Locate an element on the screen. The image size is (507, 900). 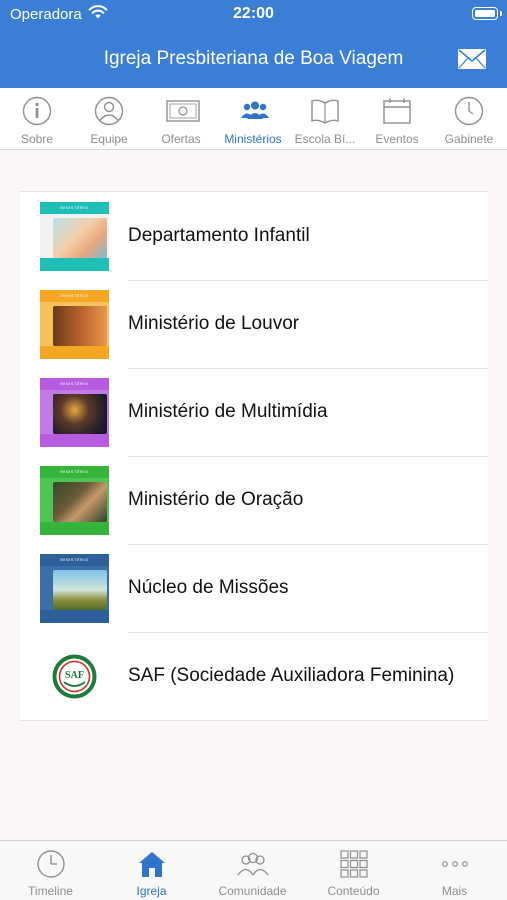
camera-photo-thumbnail: MINISTÉRIO is located at coordinates (74, 412).